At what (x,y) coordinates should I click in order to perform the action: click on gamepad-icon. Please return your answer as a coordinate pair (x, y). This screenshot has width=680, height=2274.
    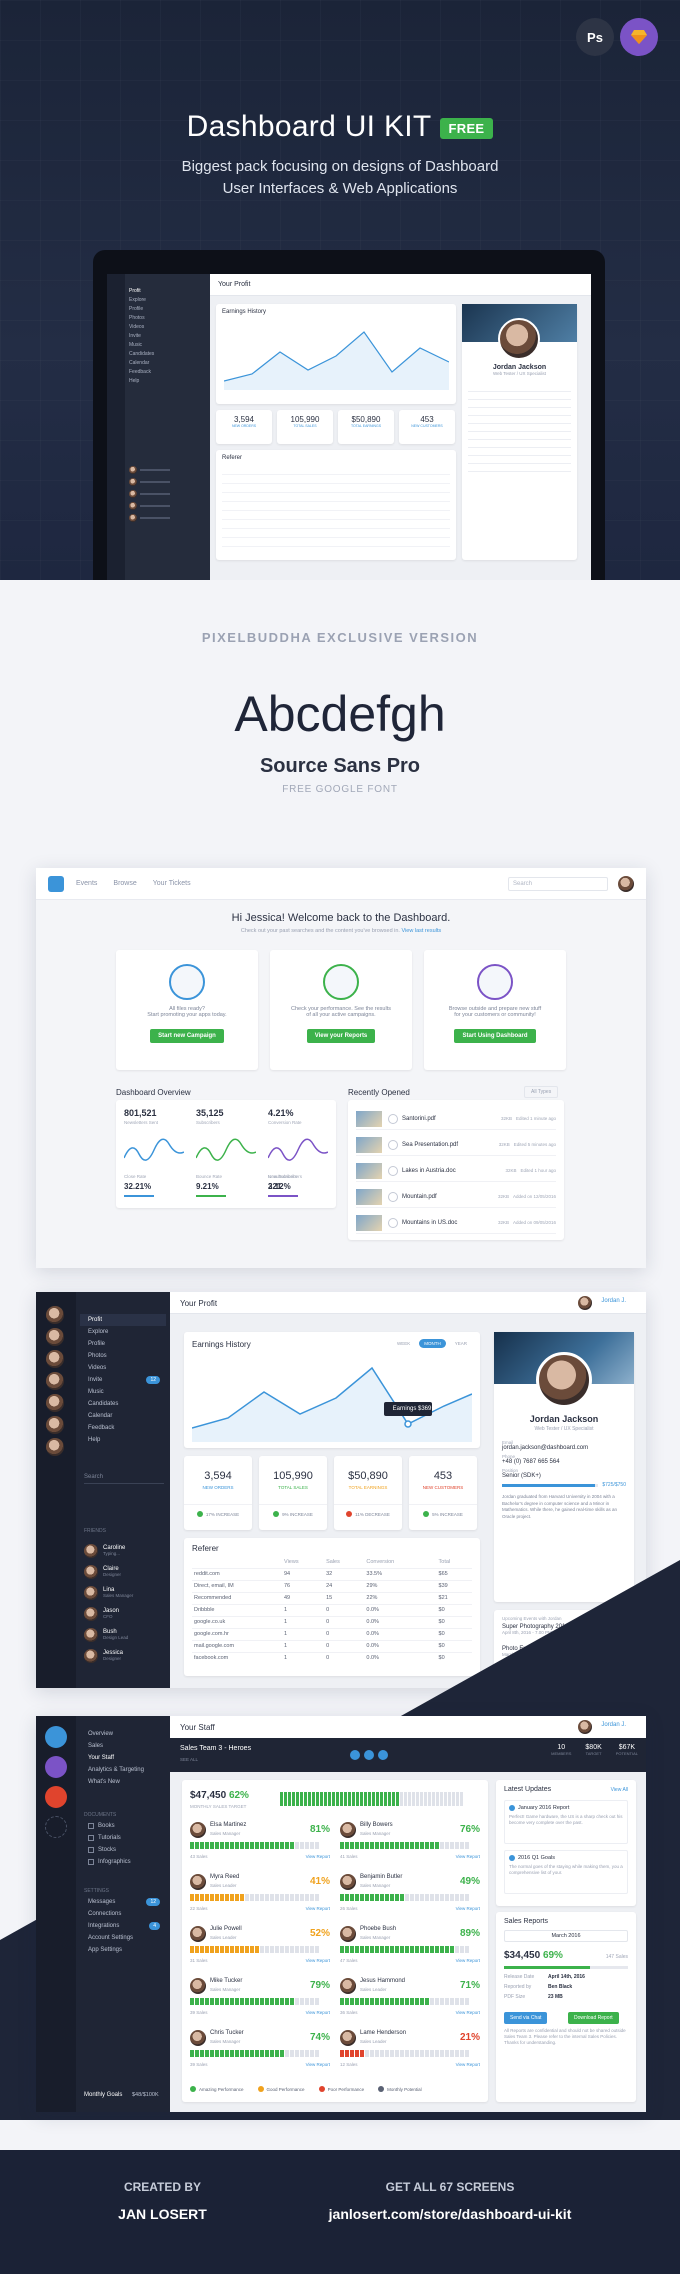
    Looking at the image, I should click on (56, 1797).